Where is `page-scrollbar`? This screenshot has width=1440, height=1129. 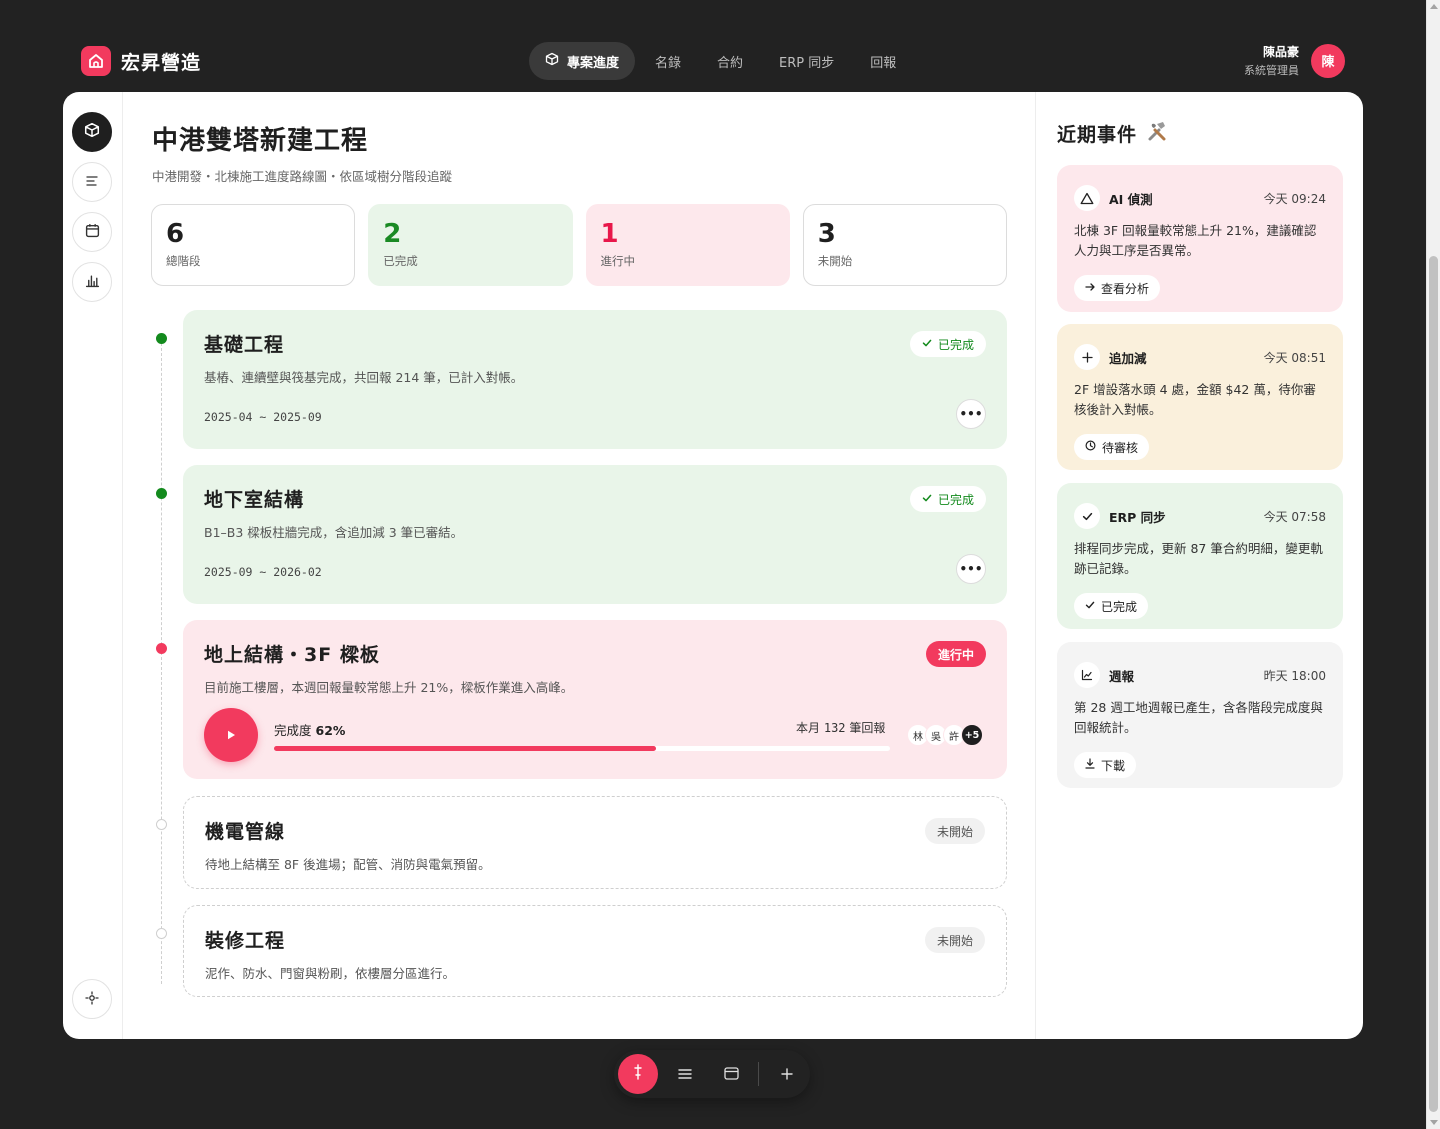 page-scrollbar is located at coordinates (1433, 564).